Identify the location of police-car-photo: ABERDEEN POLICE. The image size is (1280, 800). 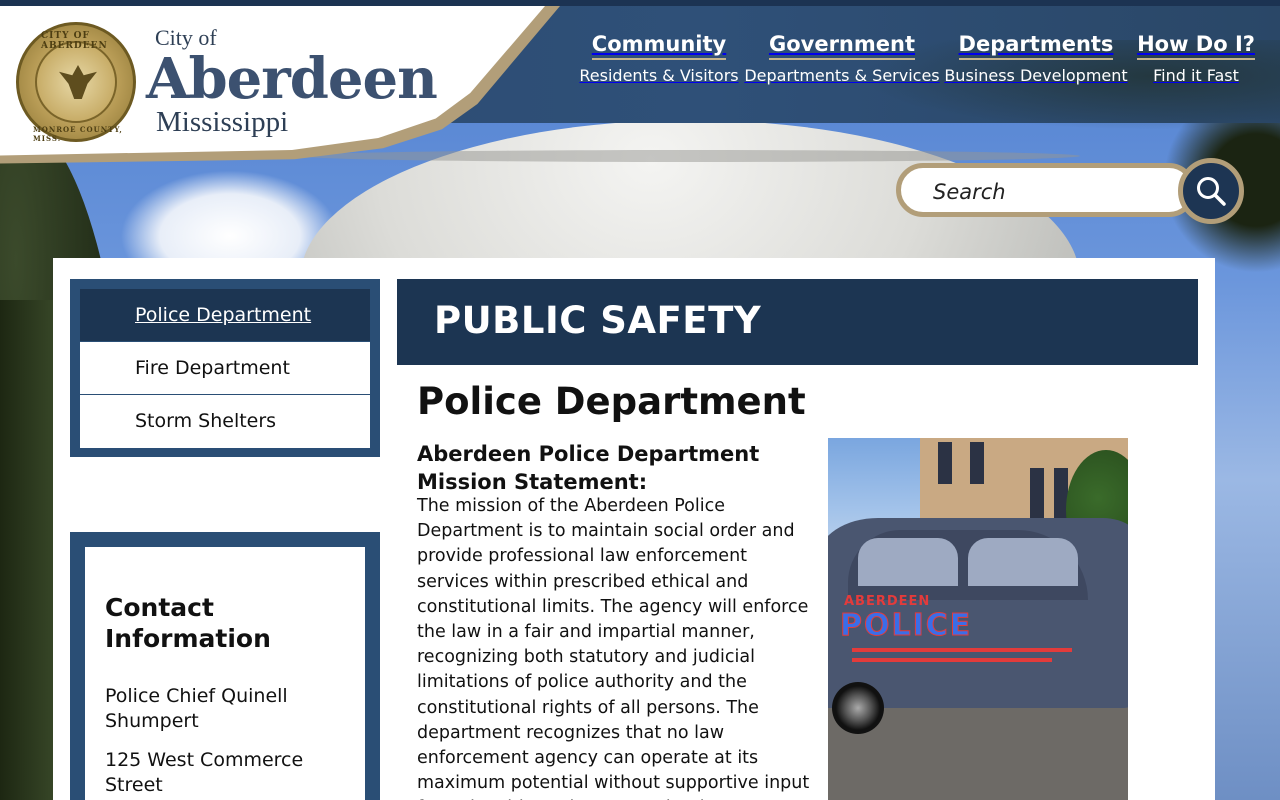
(978, 619).